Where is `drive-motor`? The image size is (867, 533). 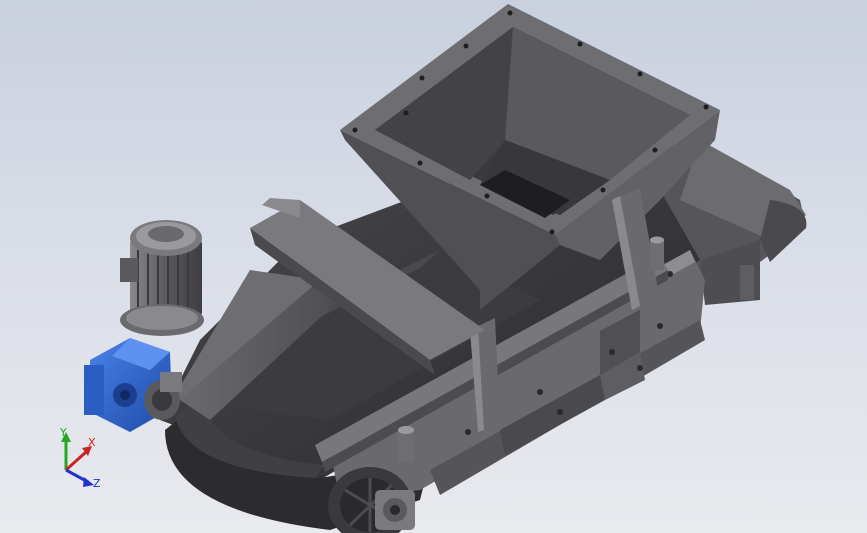 drive-motor is located at coordinates (162, 278).